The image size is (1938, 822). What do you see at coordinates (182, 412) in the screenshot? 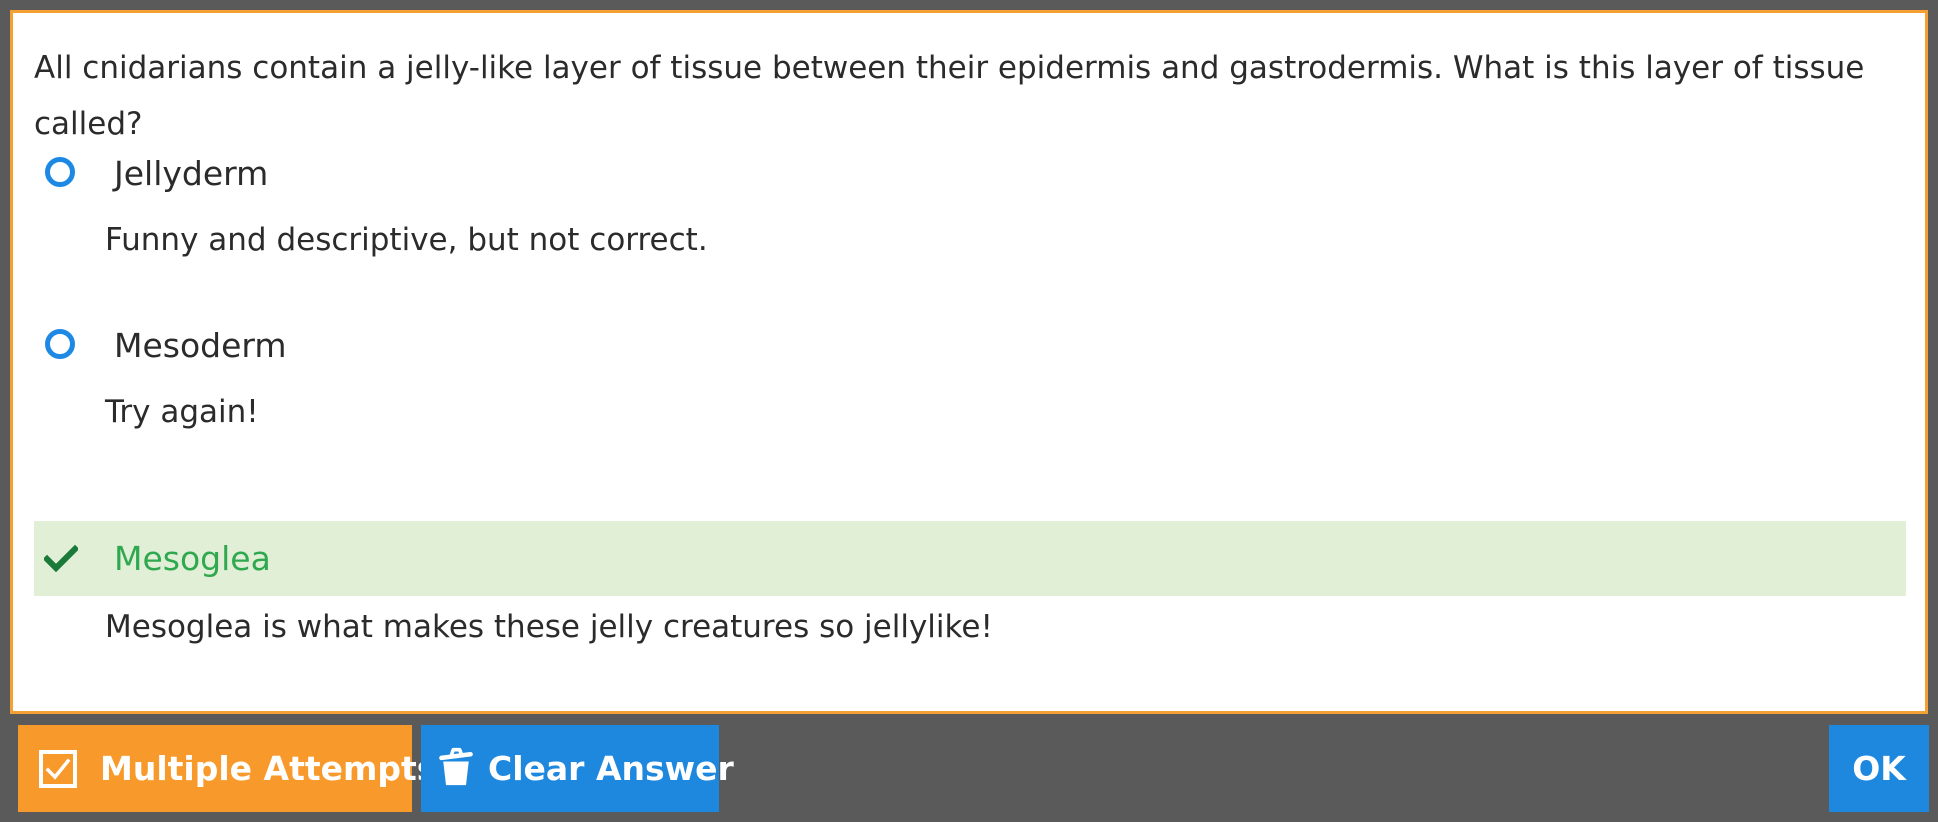
I see `option-feedback: Try again!` at bounding box center [182, 412].